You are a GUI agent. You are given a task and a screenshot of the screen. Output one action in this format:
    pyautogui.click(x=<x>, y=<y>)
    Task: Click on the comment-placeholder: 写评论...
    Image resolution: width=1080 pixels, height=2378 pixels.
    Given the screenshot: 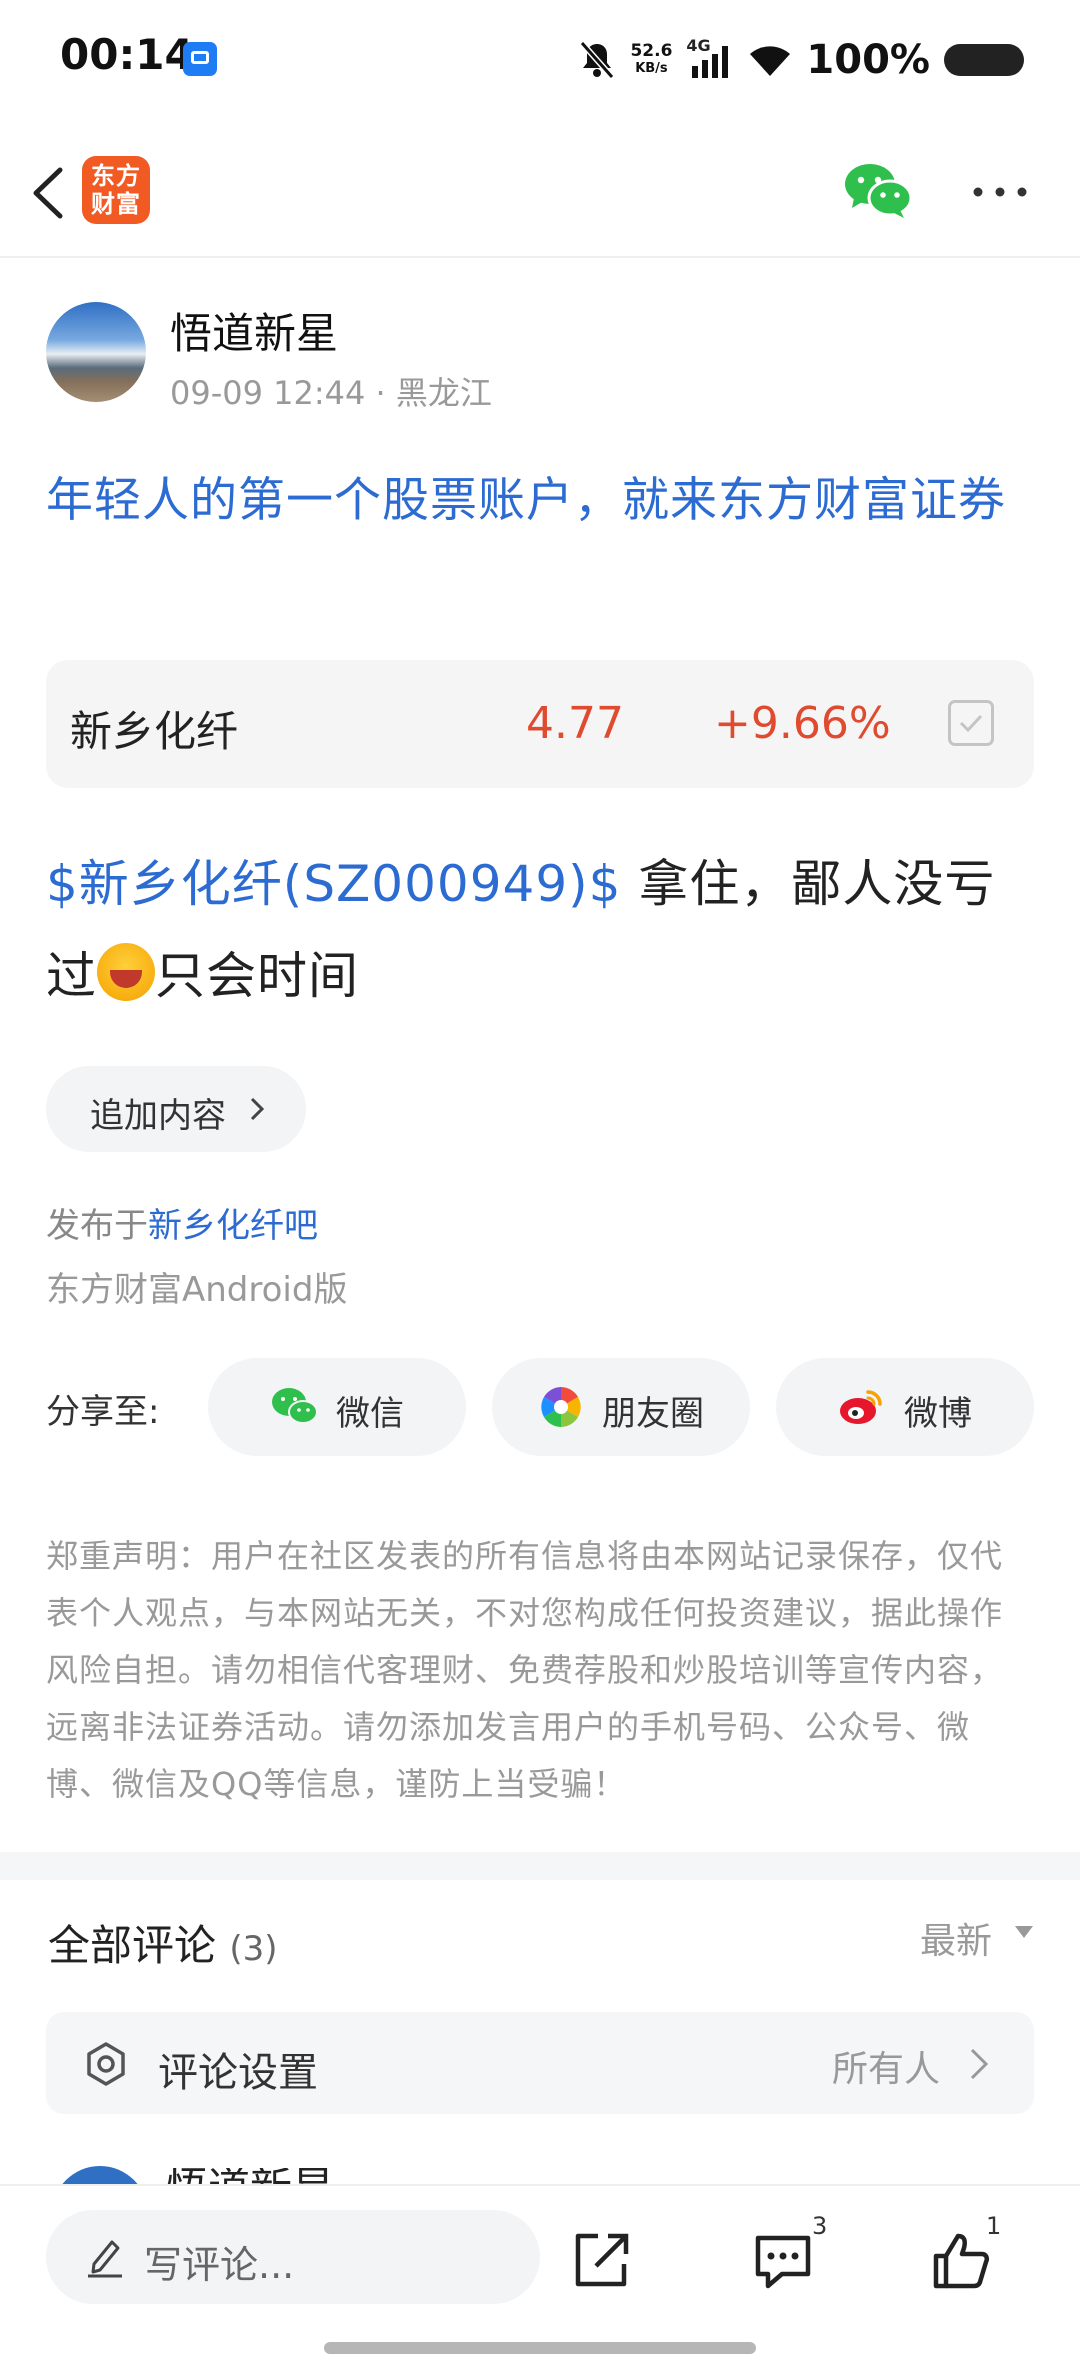 What is the action you would take?
    pyautogui.click(x=219, y=2265)
    